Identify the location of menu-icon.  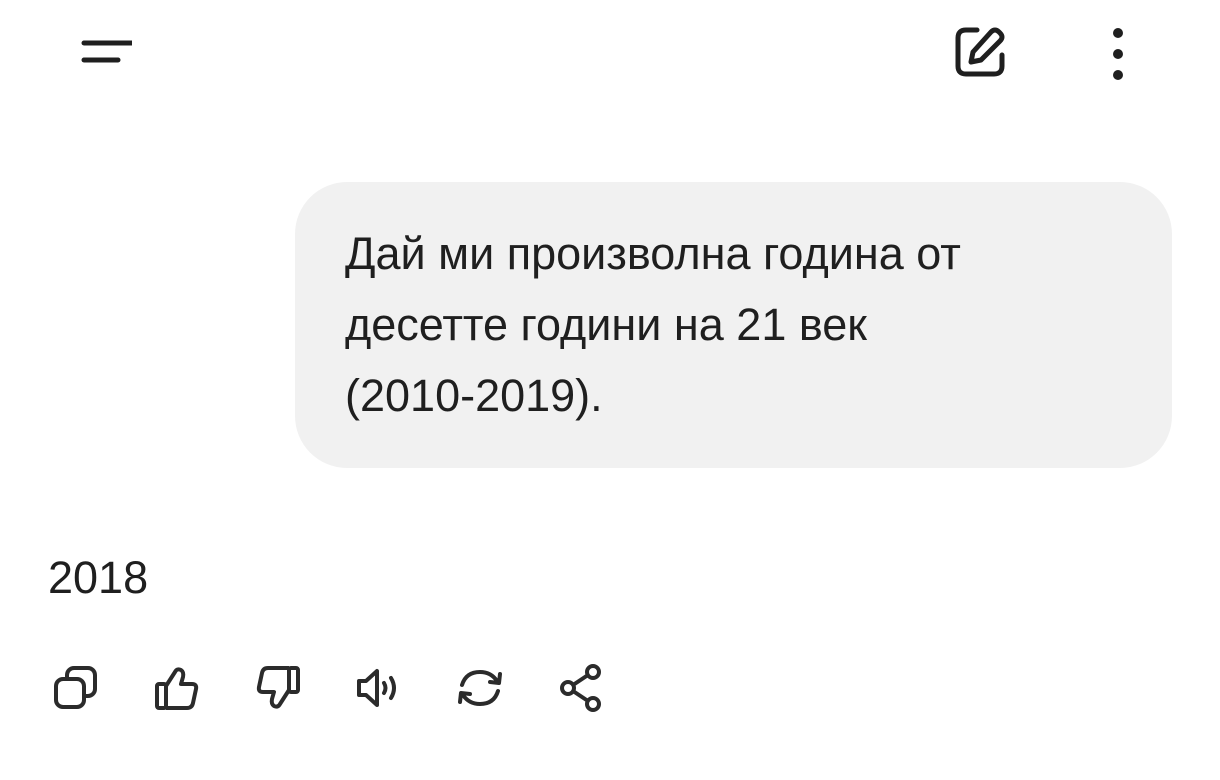
(106, 51).